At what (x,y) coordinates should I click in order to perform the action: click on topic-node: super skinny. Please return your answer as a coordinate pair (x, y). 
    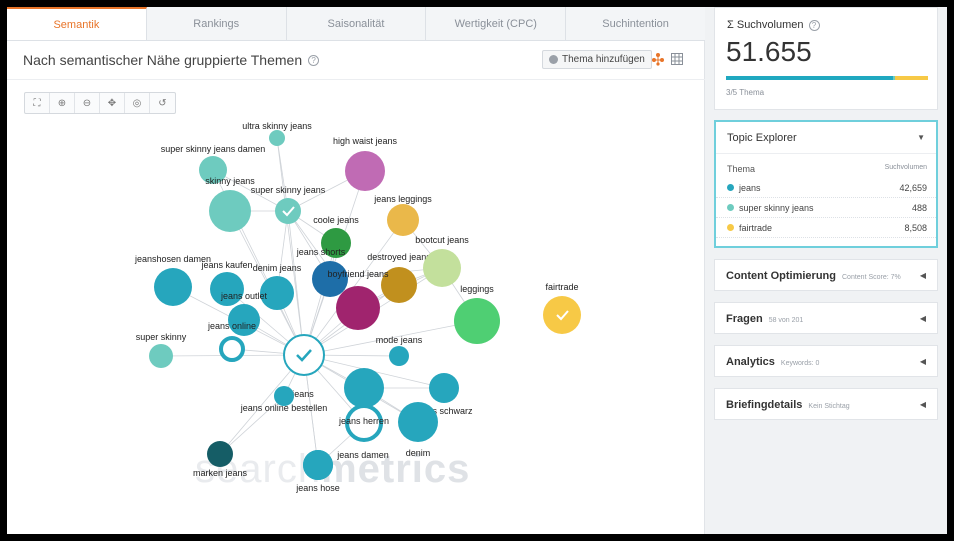
    Looking at the image, I should click on (161, 350).